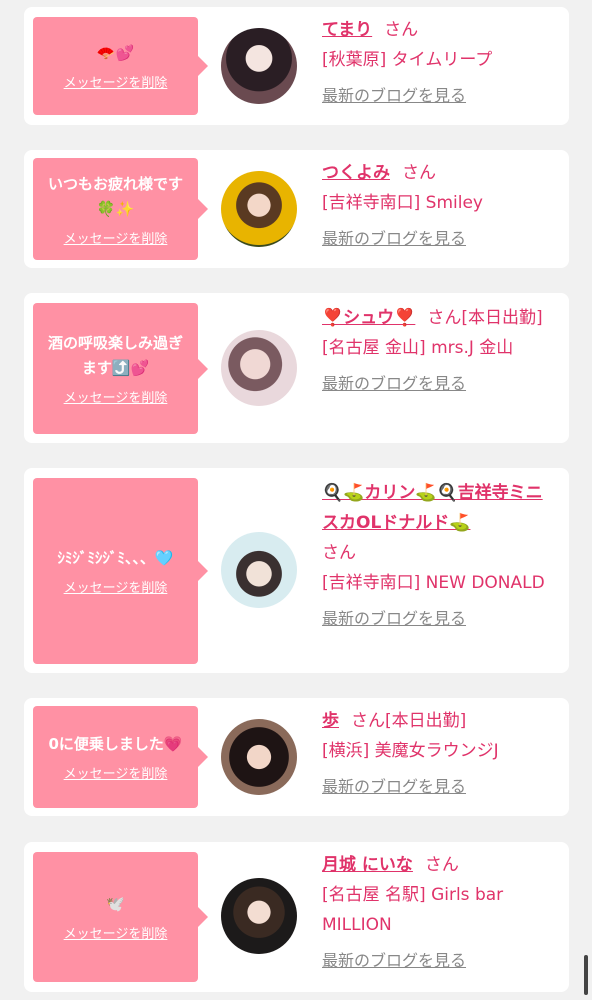 Image resolution: width=592 pixels, height=1000 pixels. What do you see at coordinates (356, 173) in the screenshot?
I see `user-name-link: つくよみ` at bounding box center [356, 173].